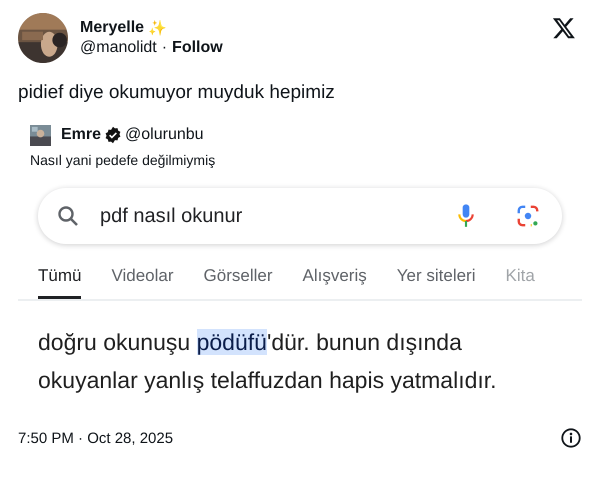  I want to click on info-icon, so click(571, 438).